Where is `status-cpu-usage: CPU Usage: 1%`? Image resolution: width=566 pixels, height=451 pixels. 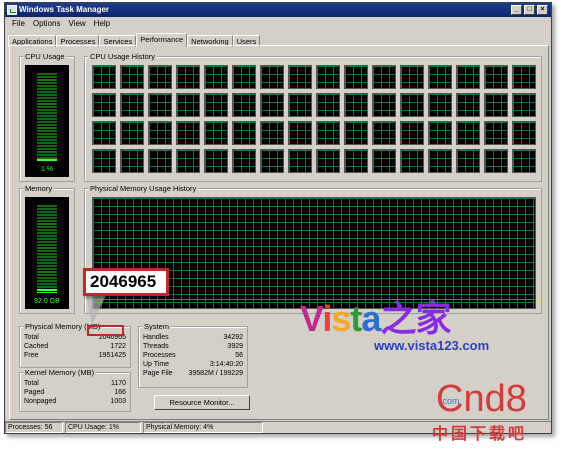
status-cpu-usage: CPU Usage: 1% is located at coordinates (103, 427).